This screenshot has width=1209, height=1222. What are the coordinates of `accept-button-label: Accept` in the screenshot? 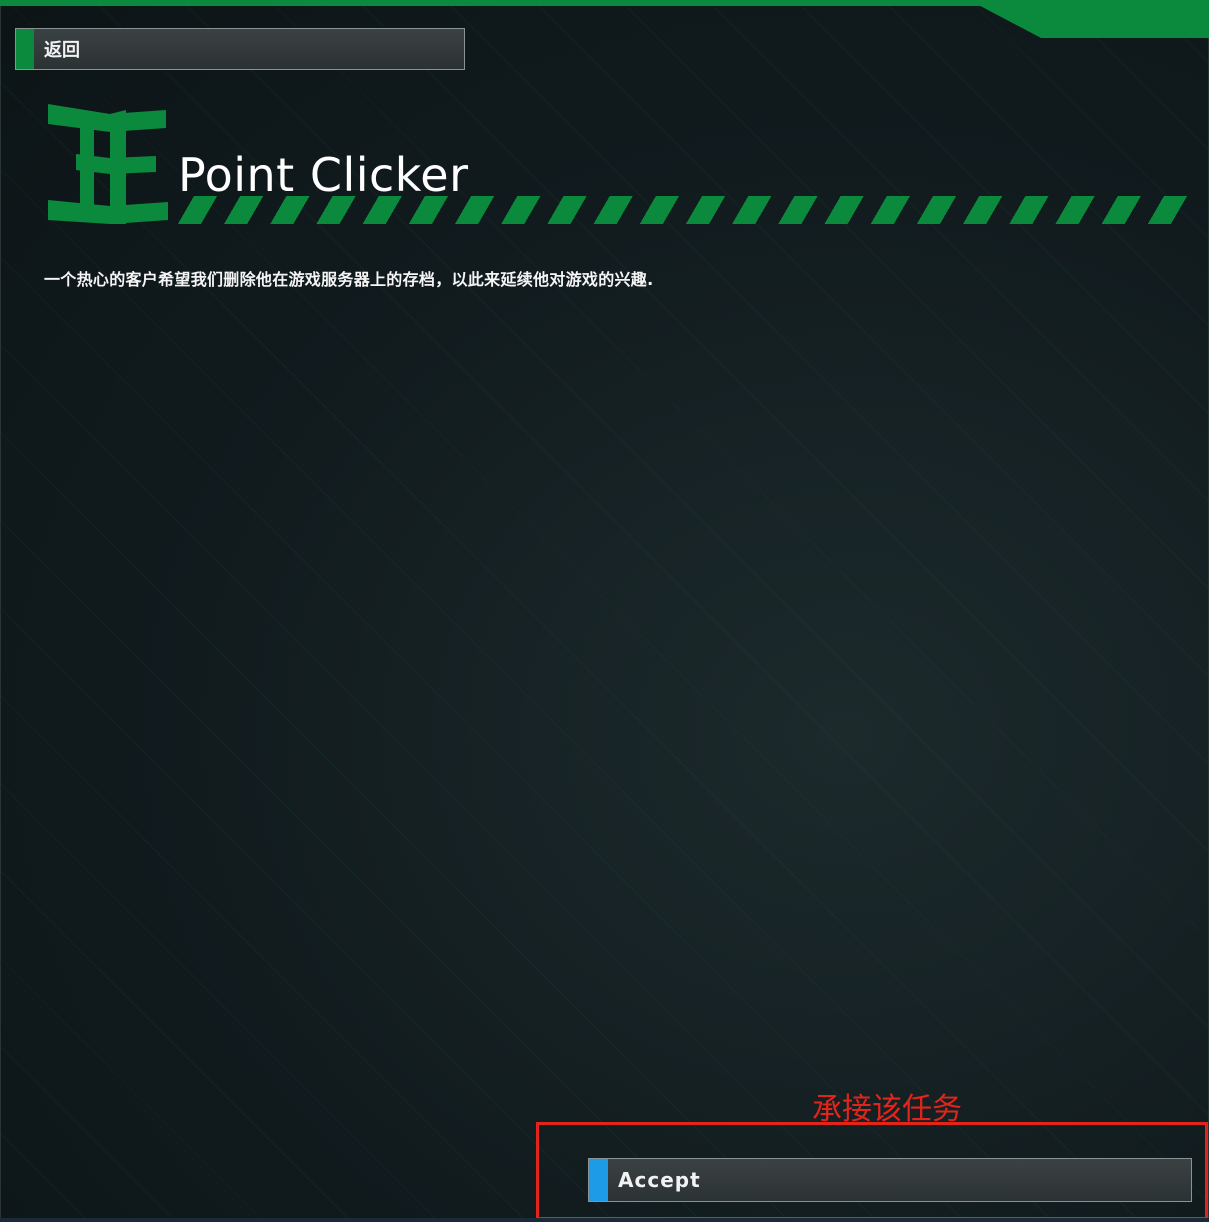 It's located at (659, 1180).